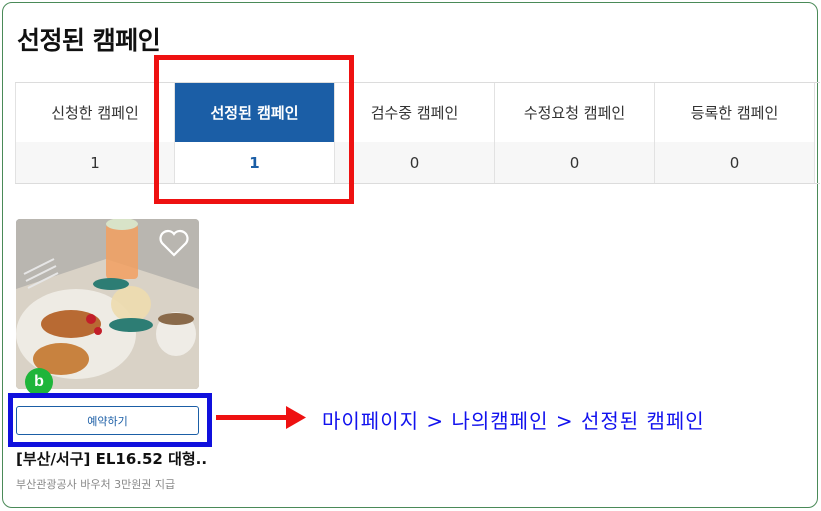  What do you see at coordinates (96, 484) in the screenshot?
I see `campaign-subtitle: 부산관광공사 바우처 3만원권 지급` at bounding box center [96, 484].